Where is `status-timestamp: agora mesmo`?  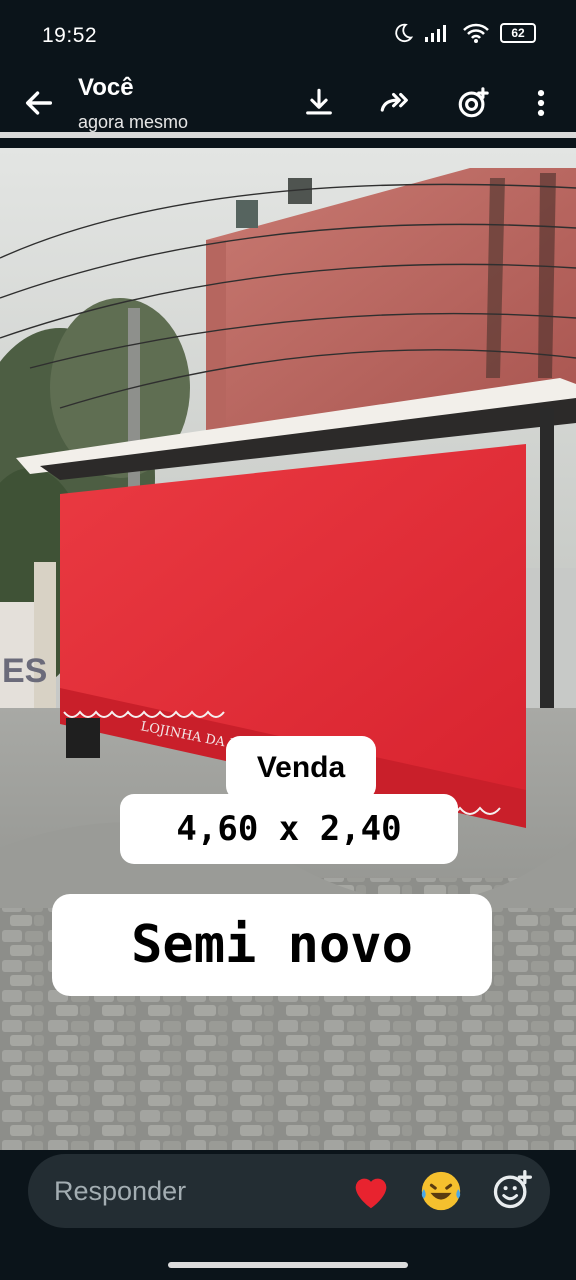
status-timestamp: agora mesmo is located at coordinates (133, 122).